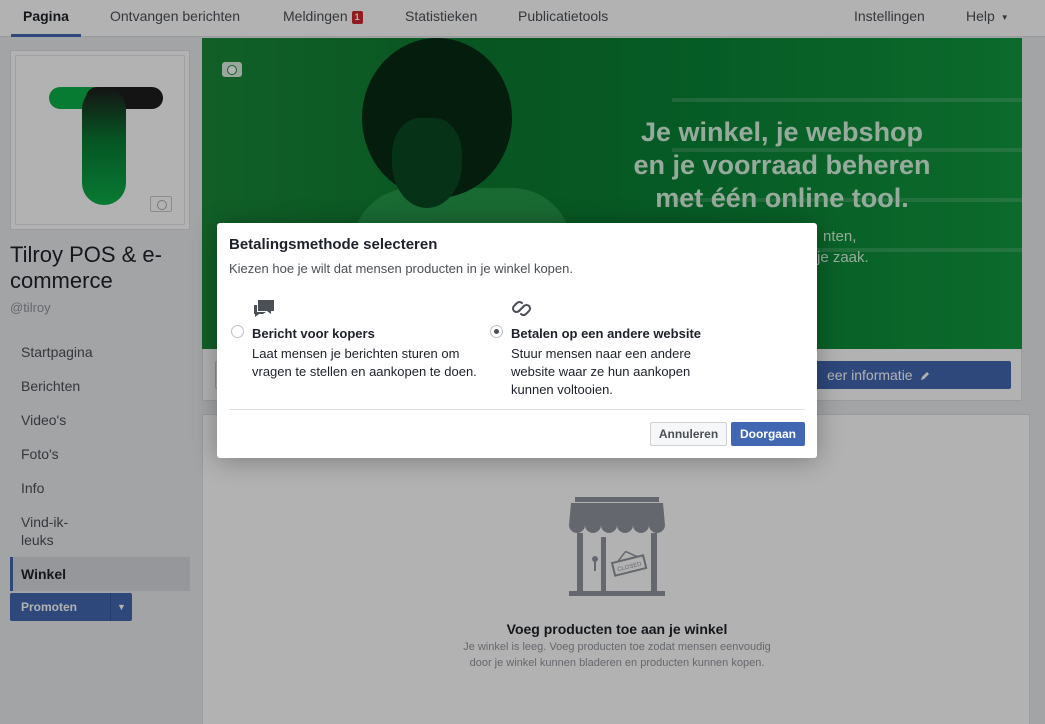 This screenshot has height=724, width=1045. Describe the element at coordinates (264, 308) in the screenshot. I see `chat-bubbles-icon` at that location.